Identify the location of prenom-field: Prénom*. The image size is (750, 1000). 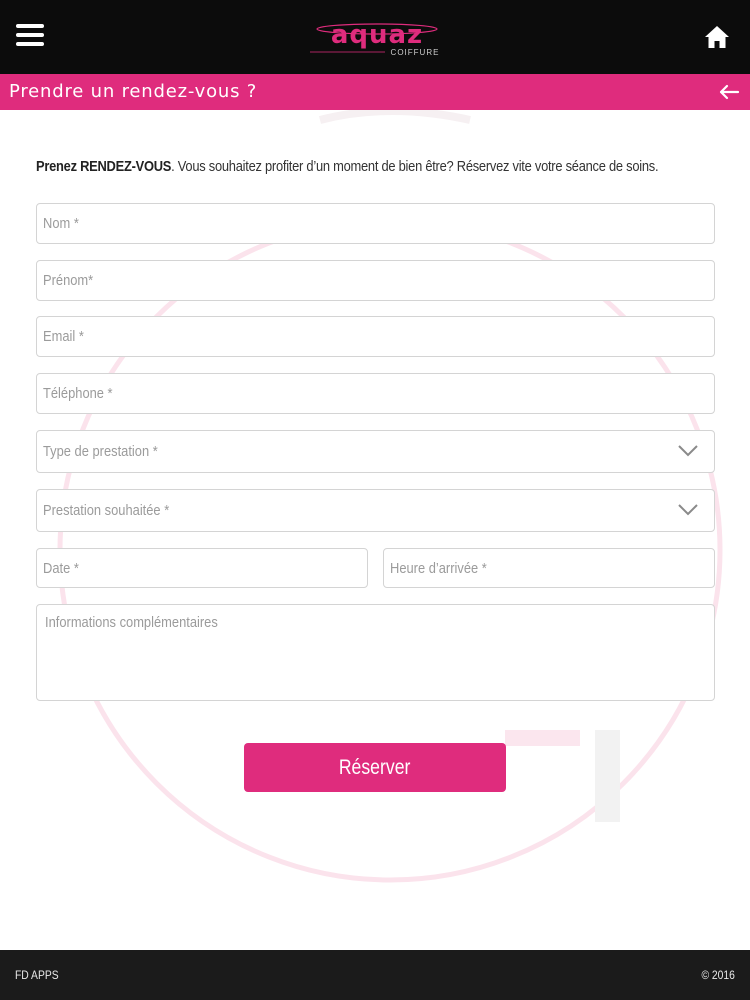
(375, 280).